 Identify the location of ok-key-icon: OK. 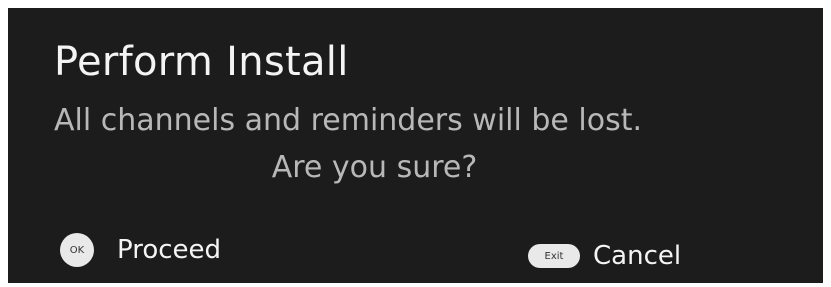
(77, 250).